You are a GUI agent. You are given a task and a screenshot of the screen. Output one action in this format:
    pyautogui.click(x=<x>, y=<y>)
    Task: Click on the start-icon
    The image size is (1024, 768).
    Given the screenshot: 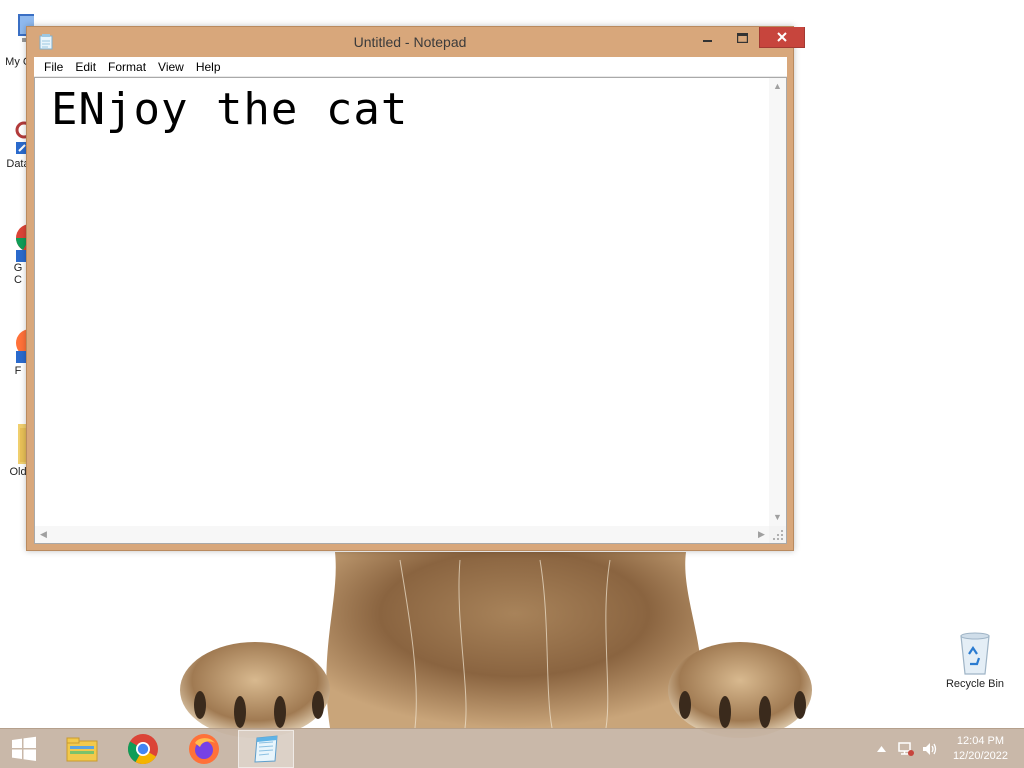 What is the action you would take?
    pyautogui.click(x=24, y=748)
    